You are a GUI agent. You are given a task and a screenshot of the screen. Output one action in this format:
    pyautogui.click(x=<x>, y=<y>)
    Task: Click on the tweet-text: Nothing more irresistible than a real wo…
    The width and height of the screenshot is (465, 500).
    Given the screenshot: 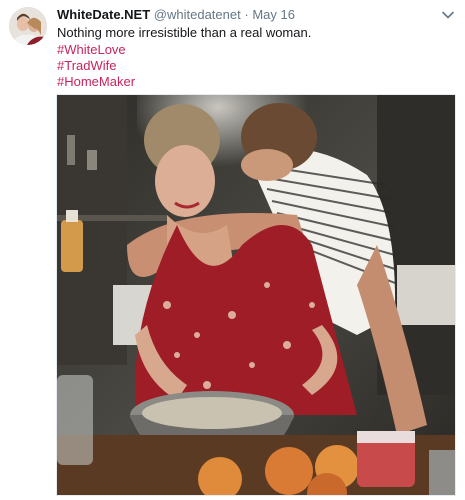 What is the action you would take?
    pyautogui.click(x=184, y=32)
    